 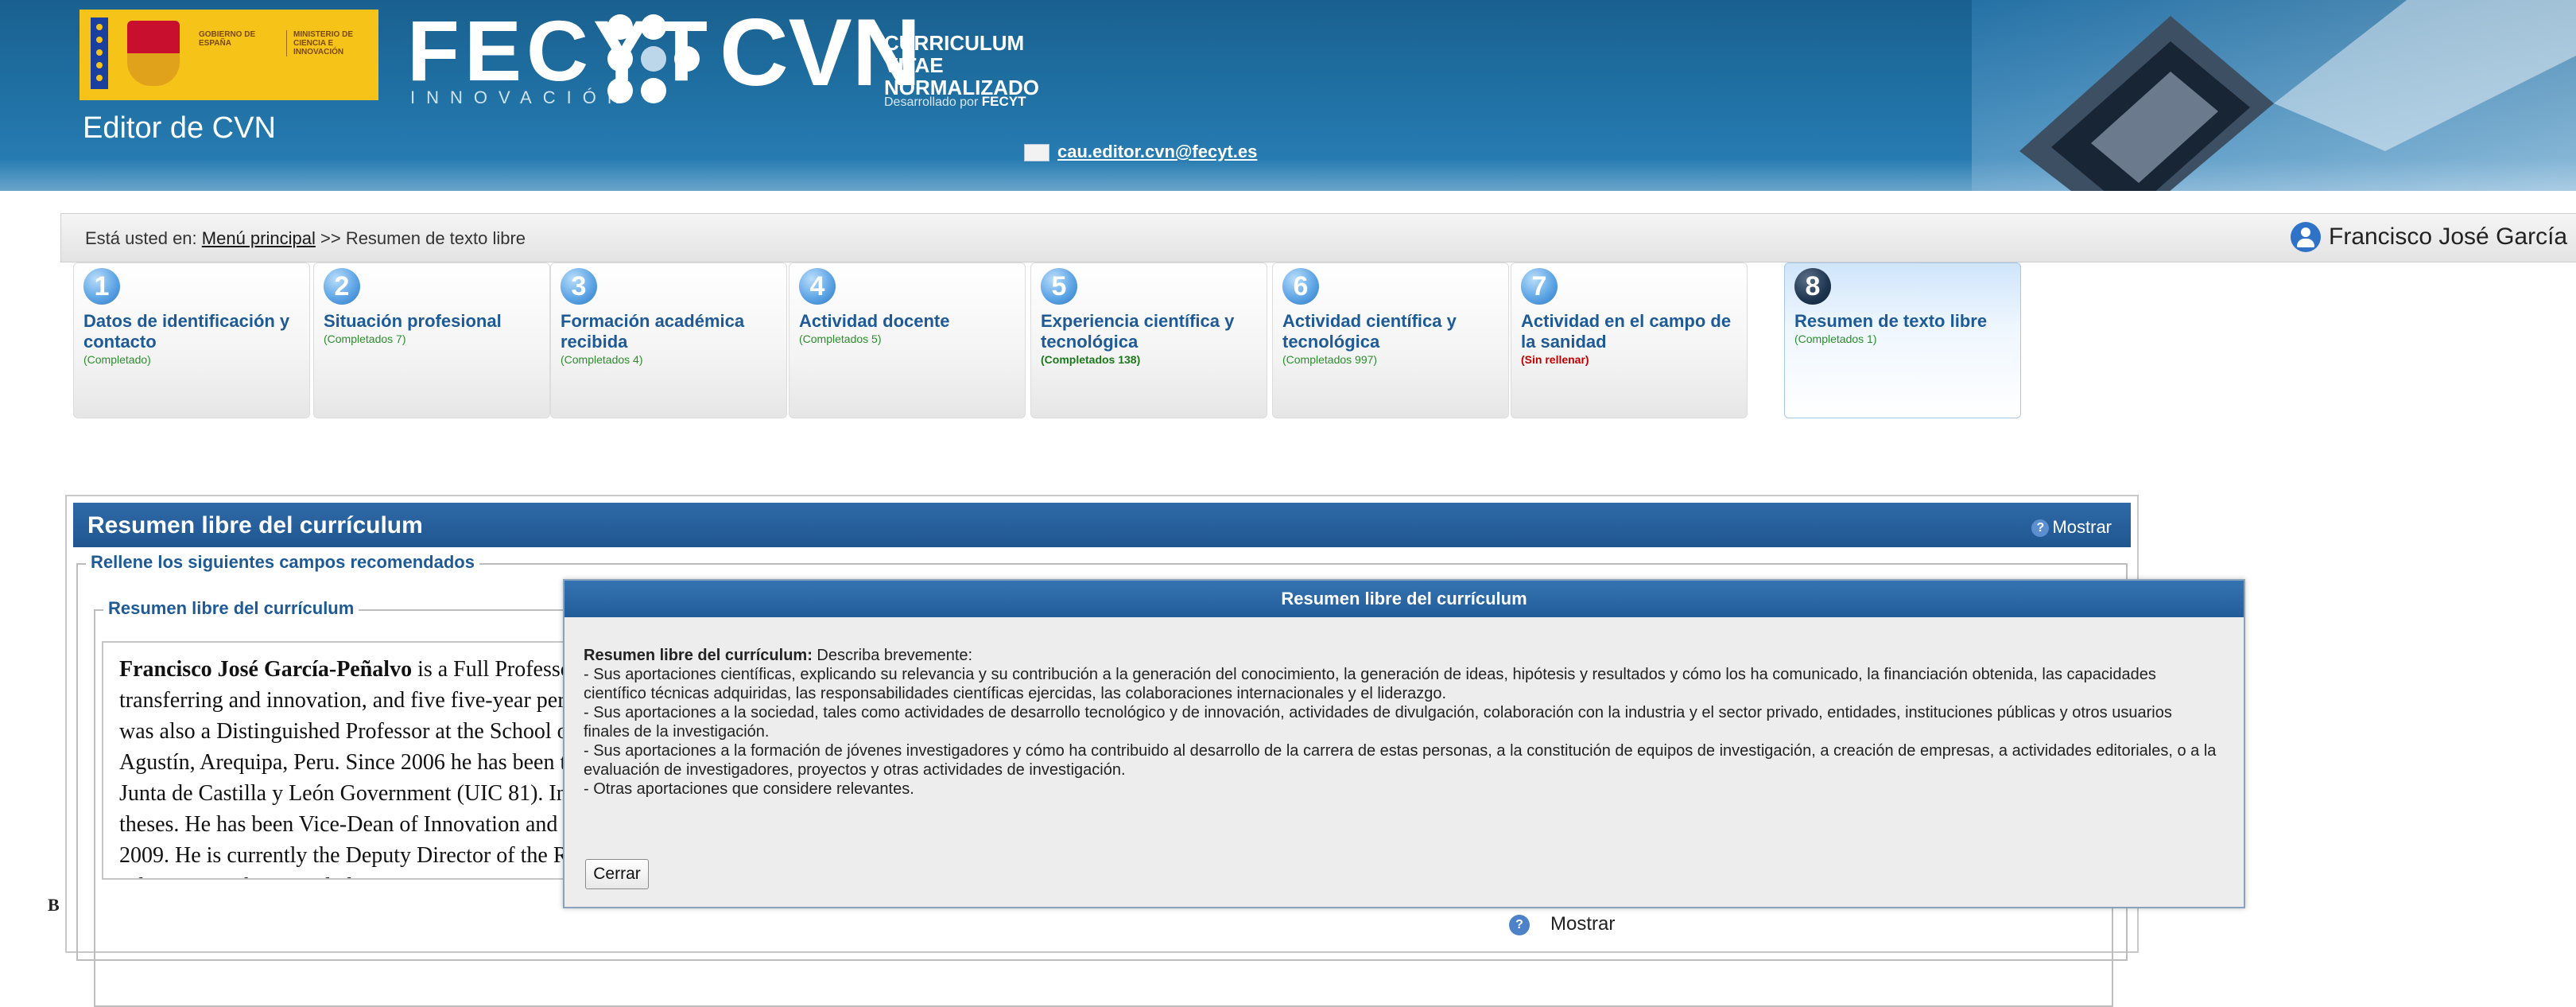 What do you see at coordinates (602, 359) in the screenshot?
I see `step-status: (Completados 4)` at bounding box center [602, 359].